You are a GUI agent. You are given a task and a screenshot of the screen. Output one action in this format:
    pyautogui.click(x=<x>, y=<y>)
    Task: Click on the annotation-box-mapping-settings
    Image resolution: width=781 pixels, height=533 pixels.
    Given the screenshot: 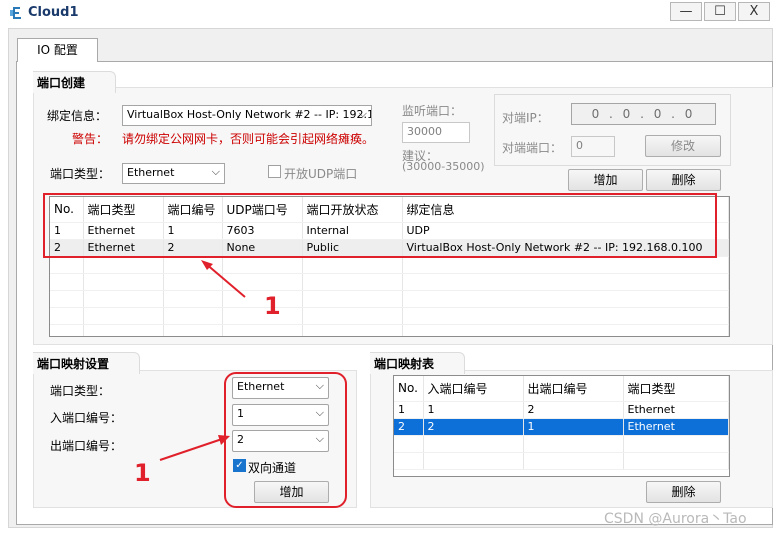 What is the action you would take?
    pyautogui.click(x=285, y=440)
    